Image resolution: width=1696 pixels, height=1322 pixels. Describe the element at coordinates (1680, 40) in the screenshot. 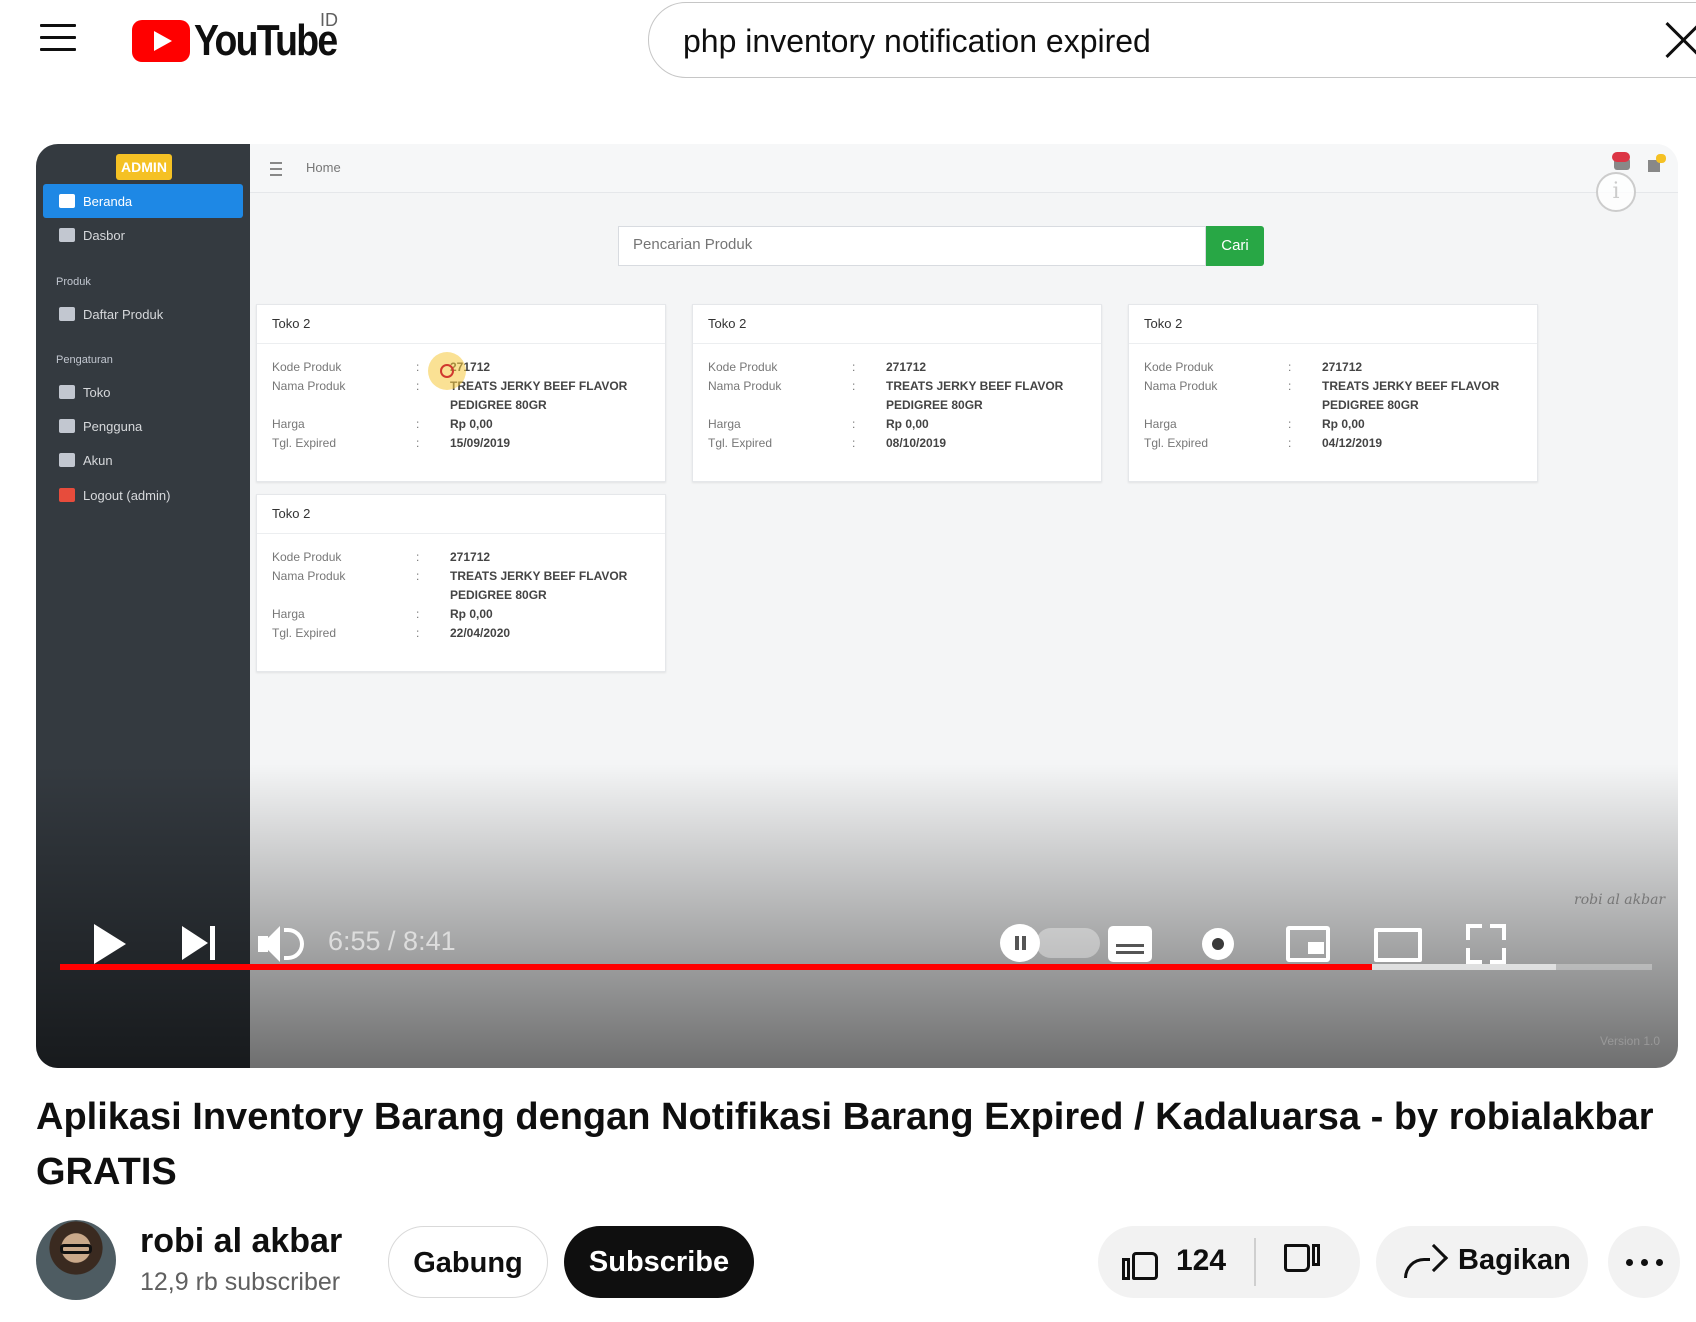

I see `clear-search-icon` at that location.